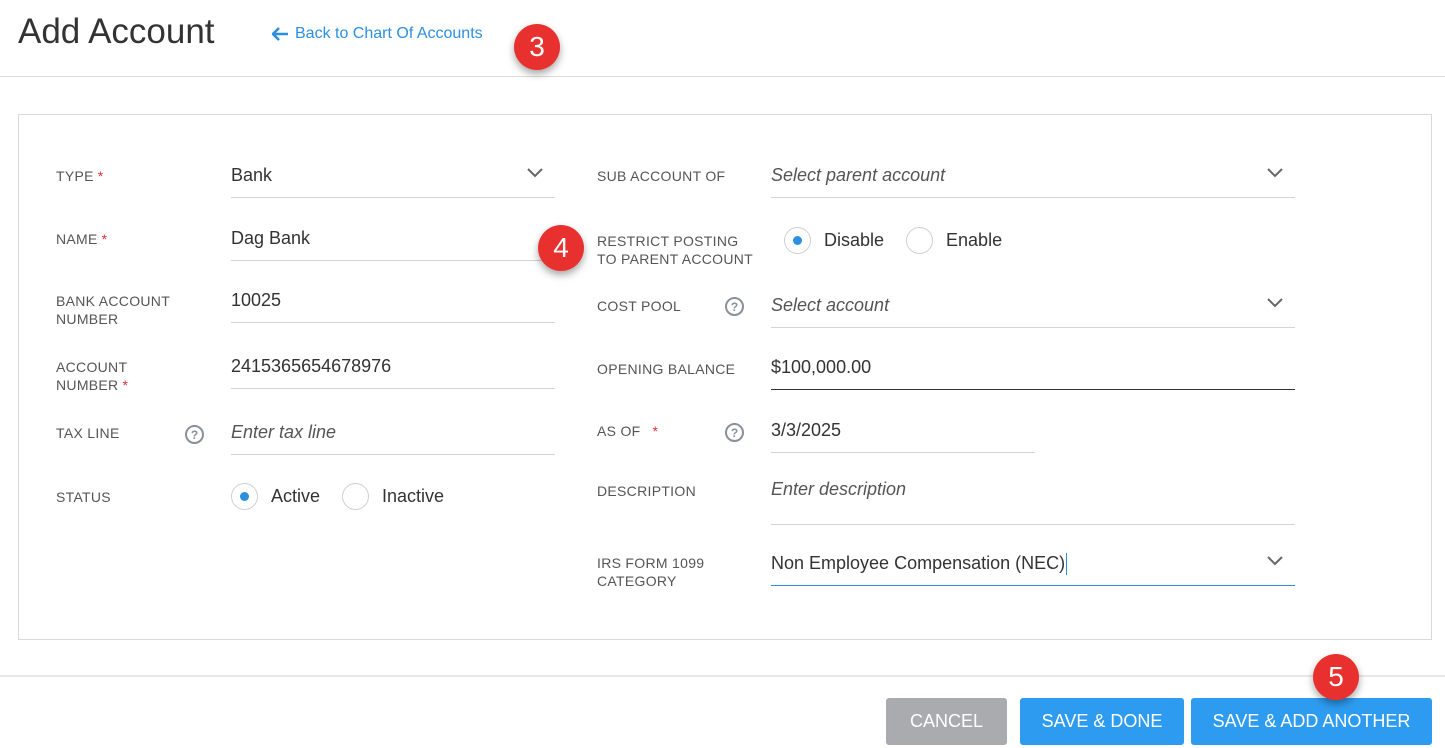  What do you see at coordinates (83, 497) in the screenshot?
I see `status-label: STATUS` at bounding box center [83, 497].